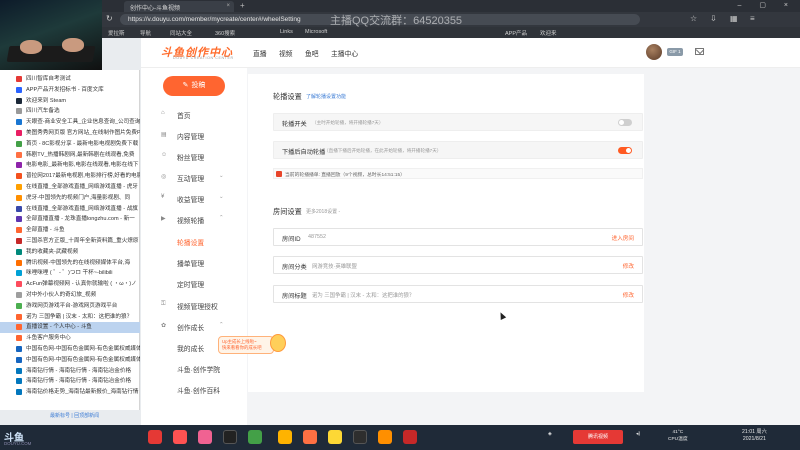  I want to click on edit-title-link: 修改, so click(628, 295).